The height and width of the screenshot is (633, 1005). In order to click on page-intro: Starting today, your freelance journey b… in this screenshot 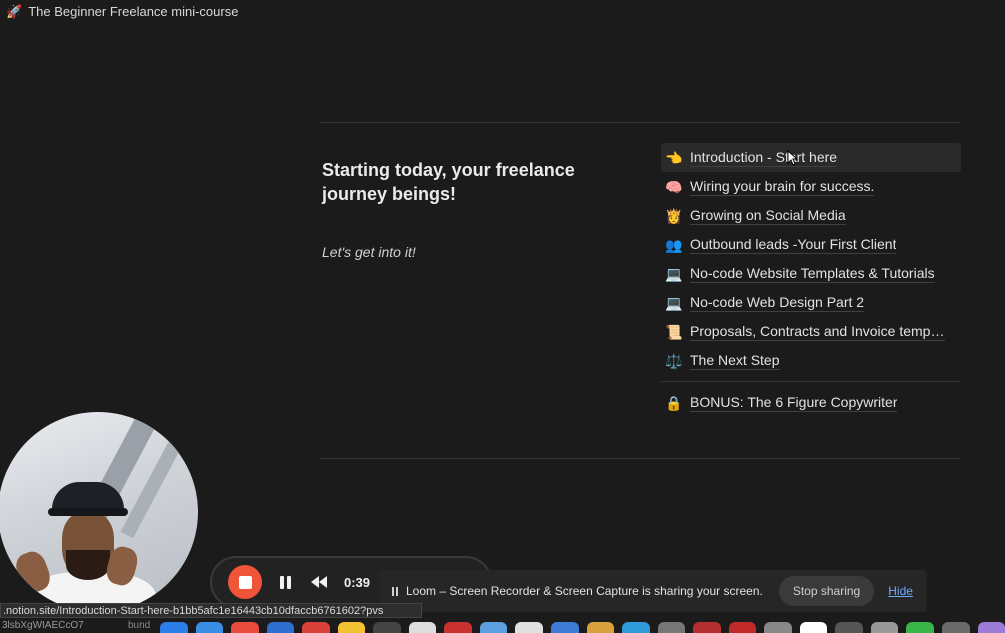, I will do `click(462, 209)`.